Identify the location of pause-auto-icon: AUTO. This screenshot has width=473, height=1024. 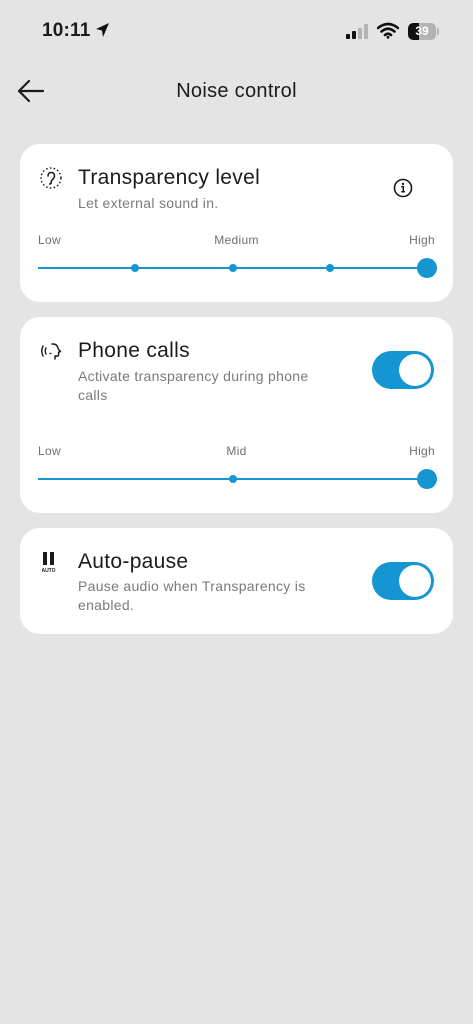
(51, 562).